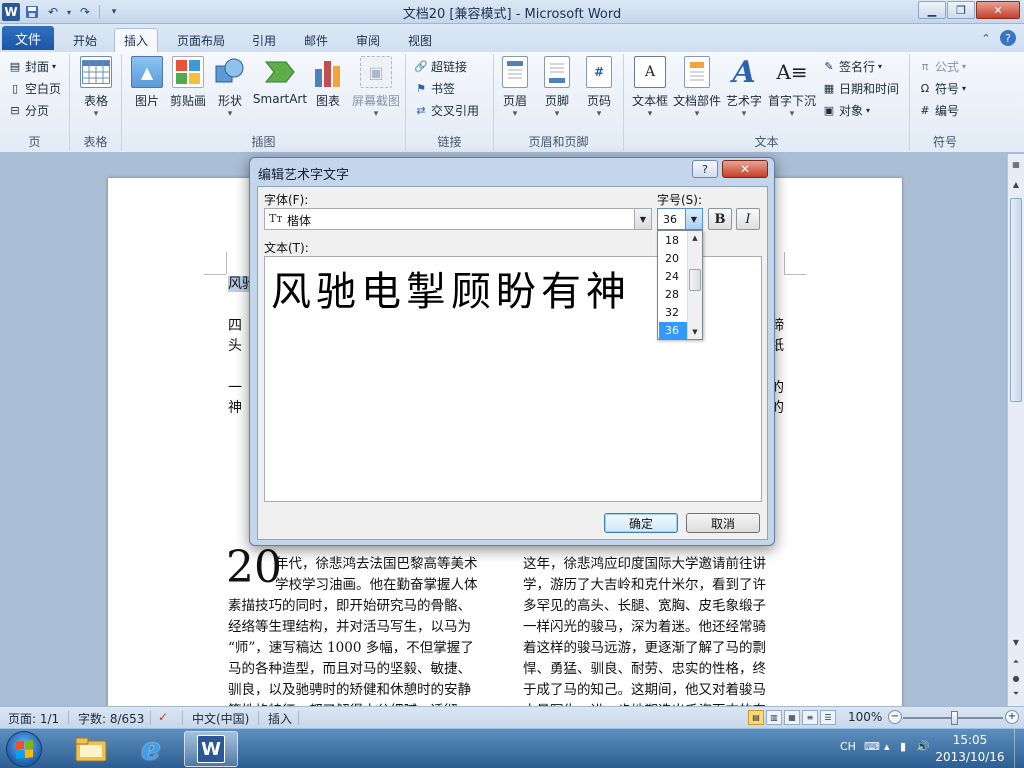 This screenshot has height=768, width=1024. Describe the element at coordinates (745, 169) in the screenshot. I see `dialog-close-button: ✕` at that location.